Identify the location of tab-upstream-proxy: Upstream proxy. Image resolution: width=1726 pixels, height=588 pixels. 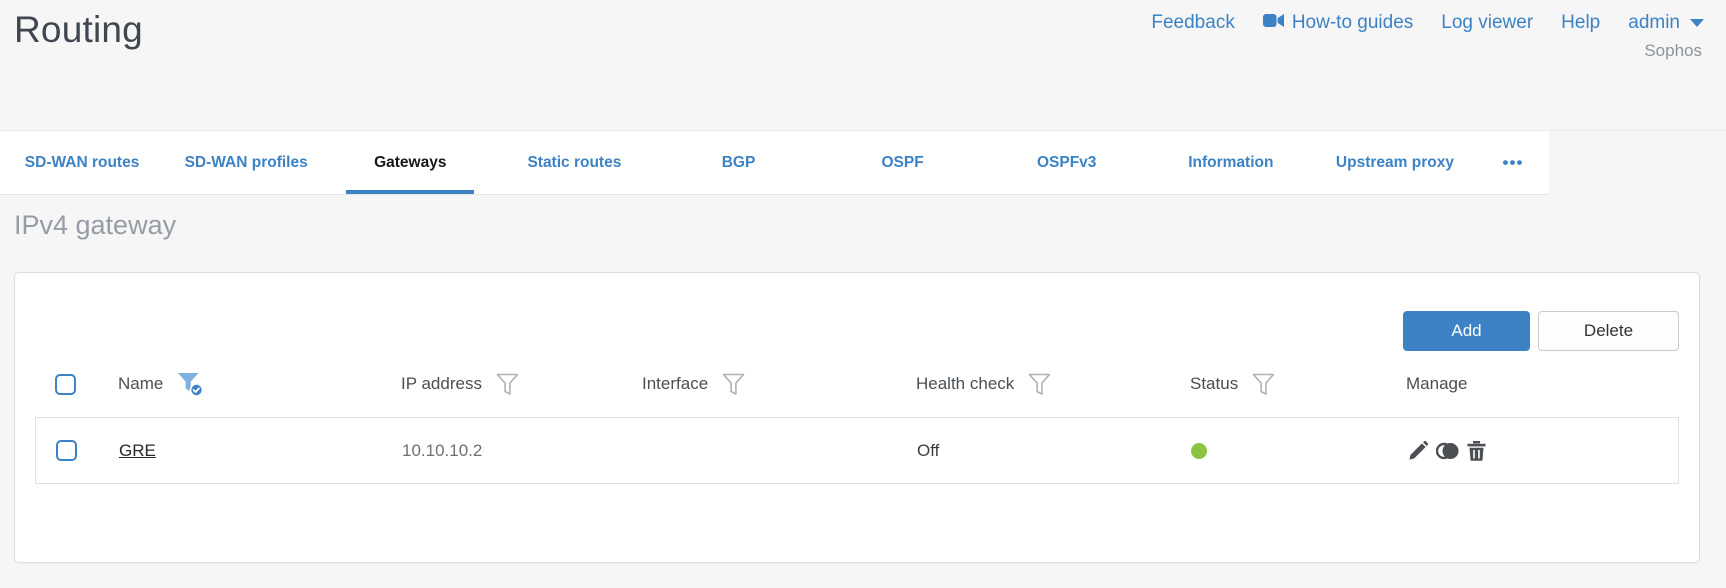
(1395, 162).